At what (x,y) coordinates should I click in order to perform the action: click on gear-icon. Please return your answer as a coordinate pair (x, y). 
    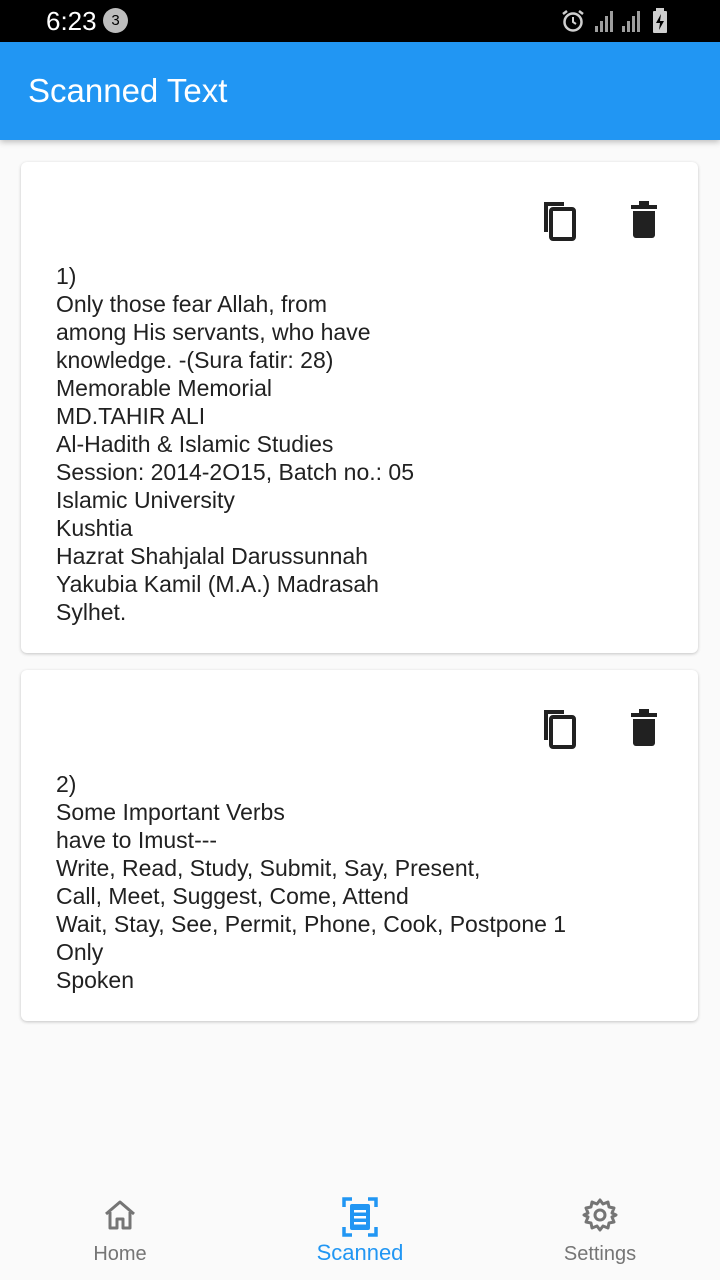
    Looking at the image, I should click on (600, 1215).